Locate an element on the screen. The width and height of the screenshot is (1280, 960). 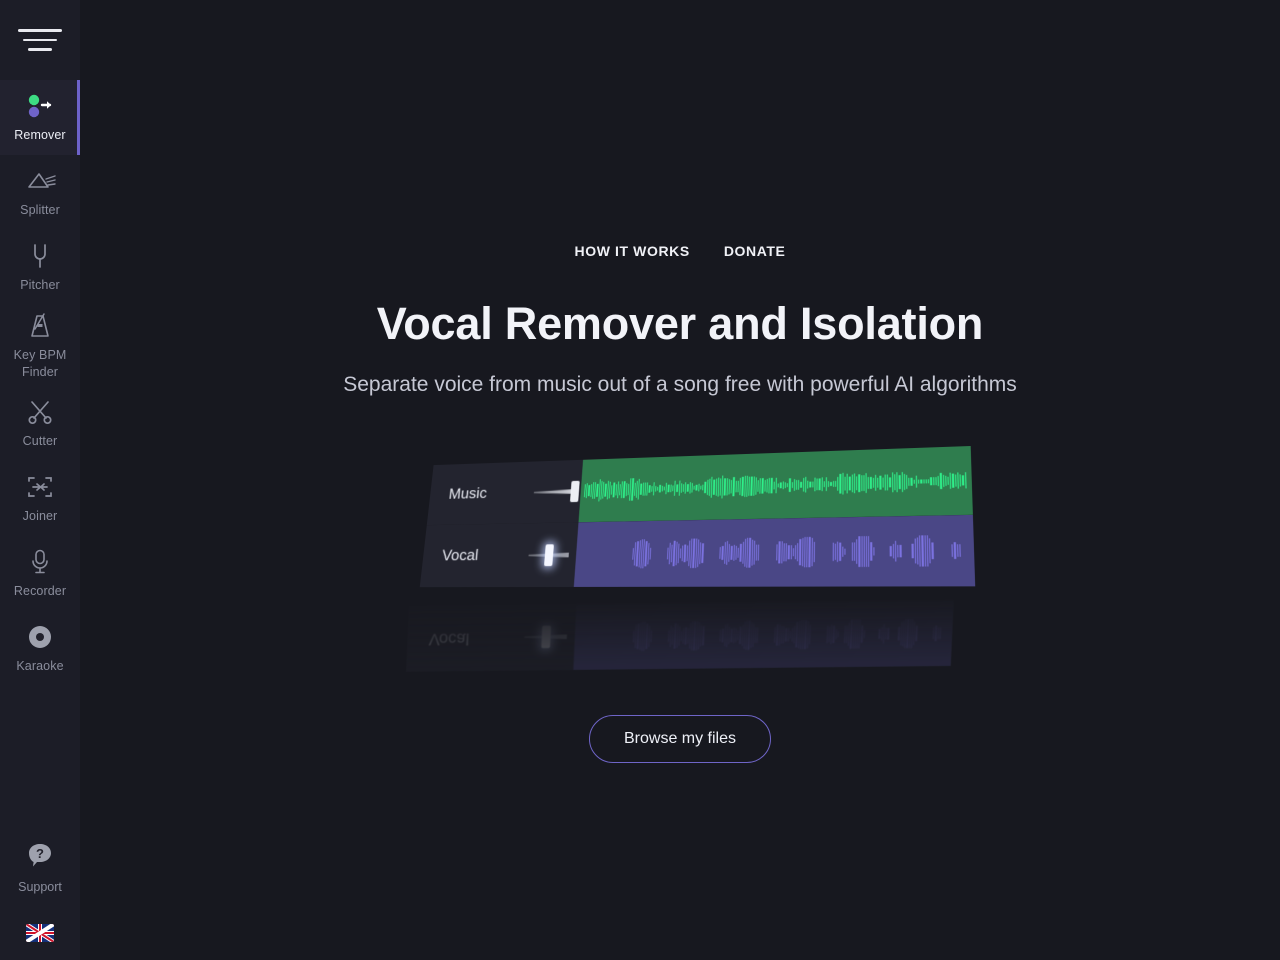
microphone-icon is located at coordinates (40, 562).